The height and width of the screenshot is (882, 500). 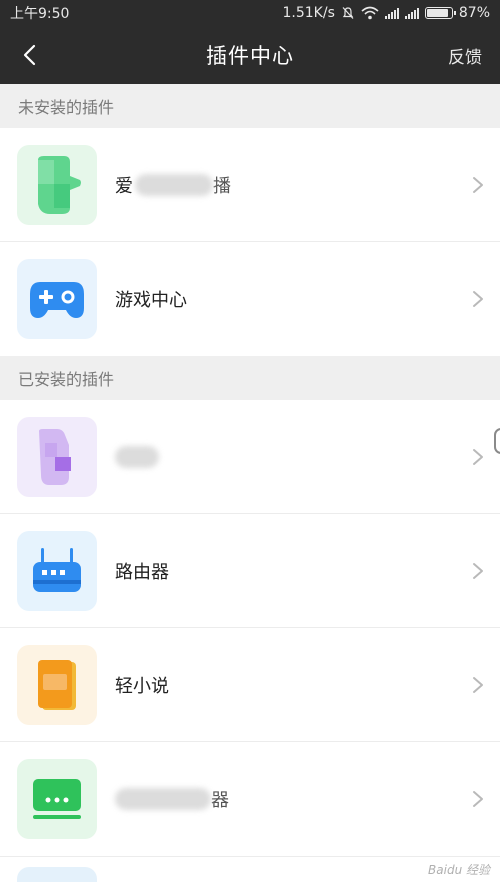 I want to click on status-indicators: 1.51K/s 87%, so click(x=387, y=13).